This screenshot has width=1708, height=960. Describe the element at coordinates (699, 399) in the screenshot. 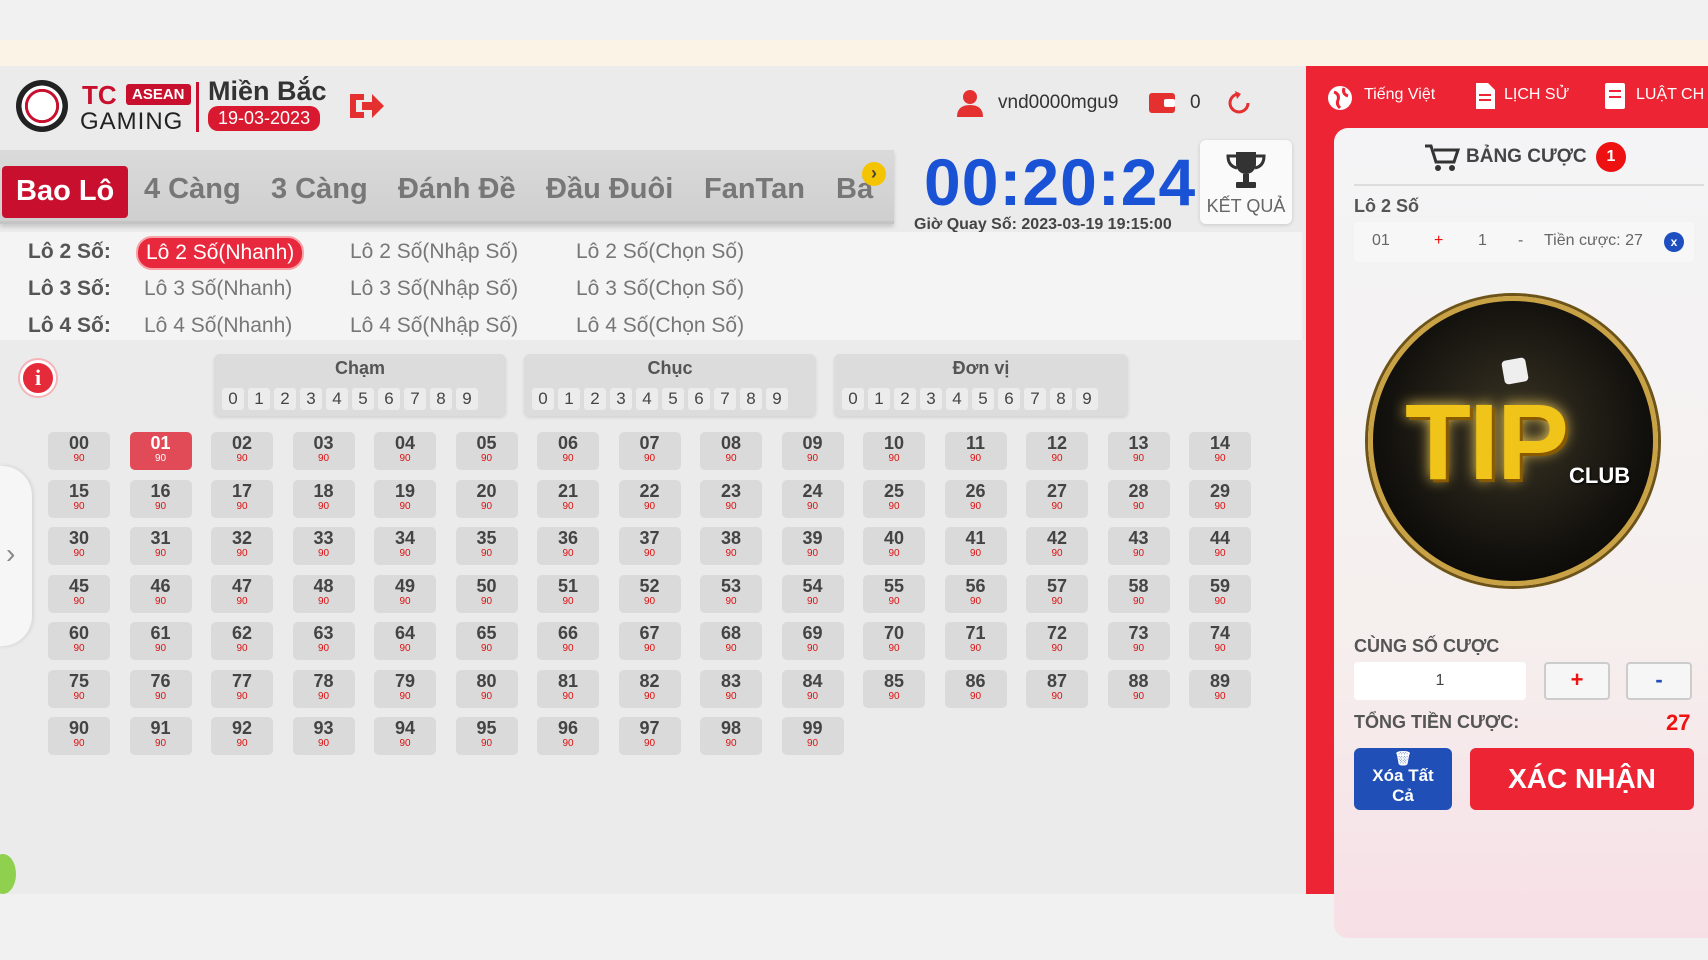

I see `group-chuc-digit: 6` at that location.